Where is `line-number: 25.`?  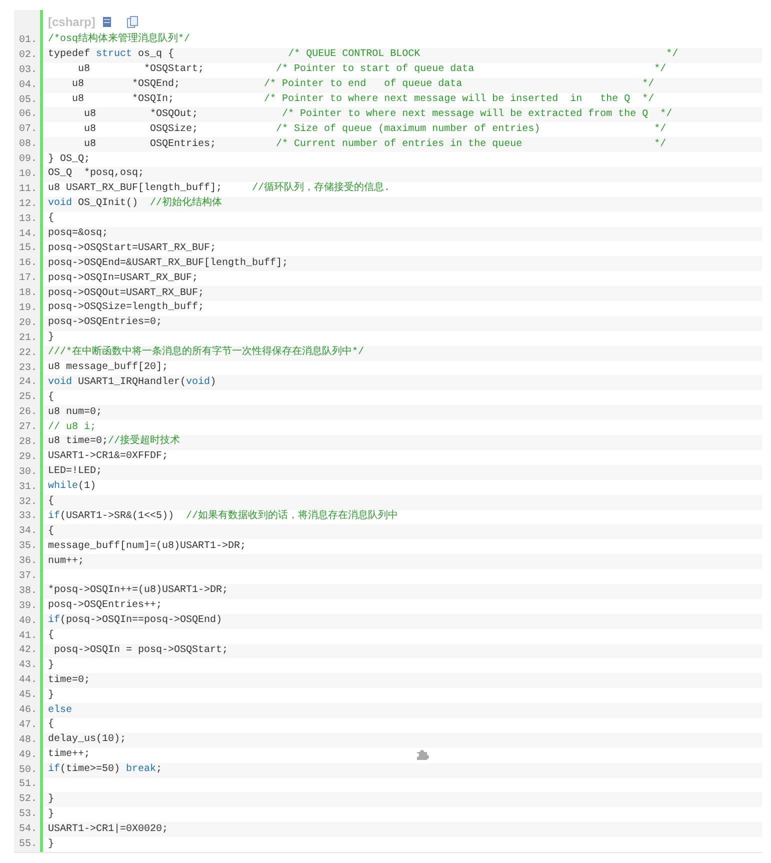 line-number: 25. is located at coordinates (27, 398).